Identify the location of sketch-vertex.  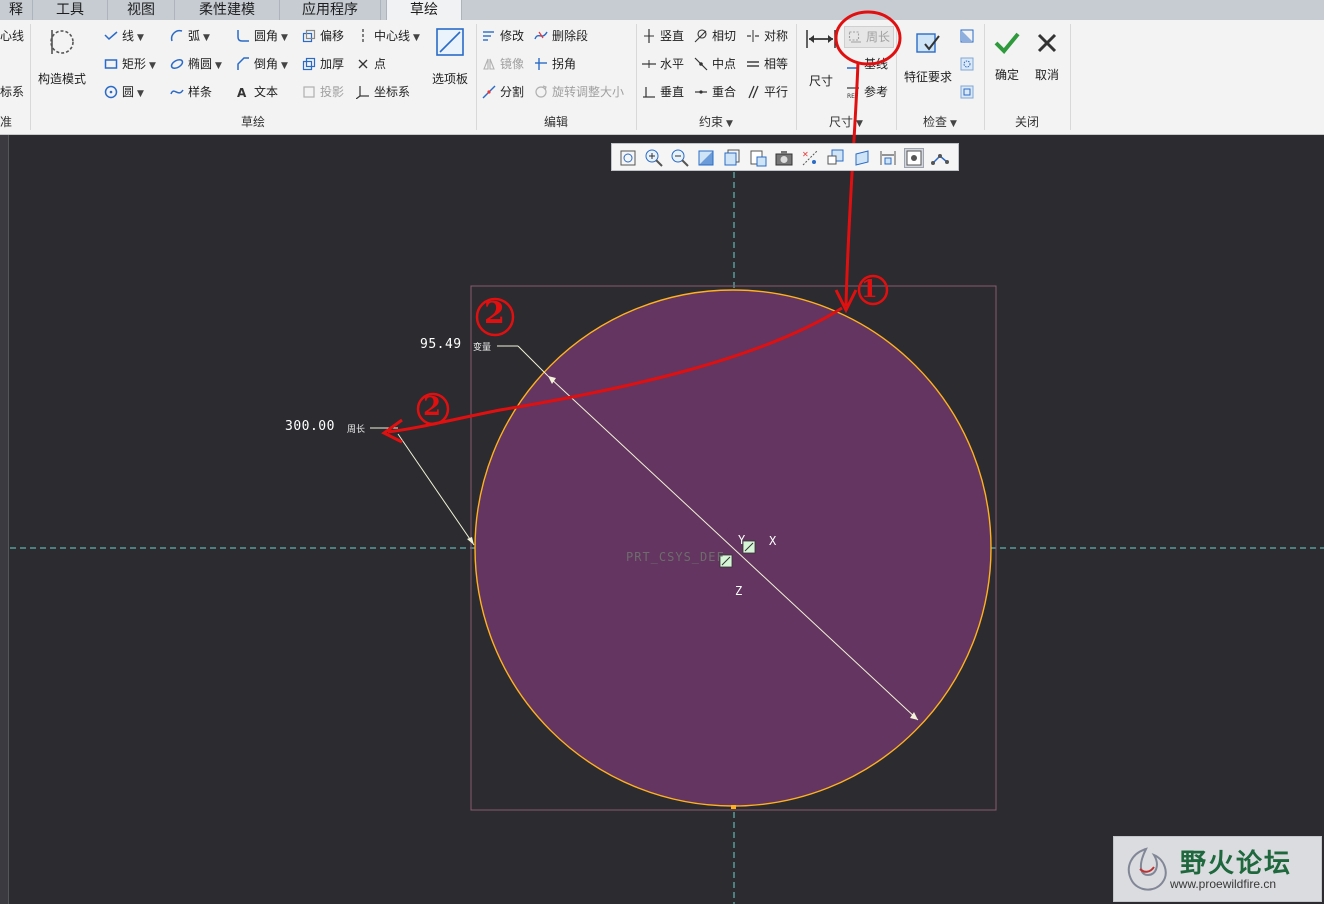
(733, 807).